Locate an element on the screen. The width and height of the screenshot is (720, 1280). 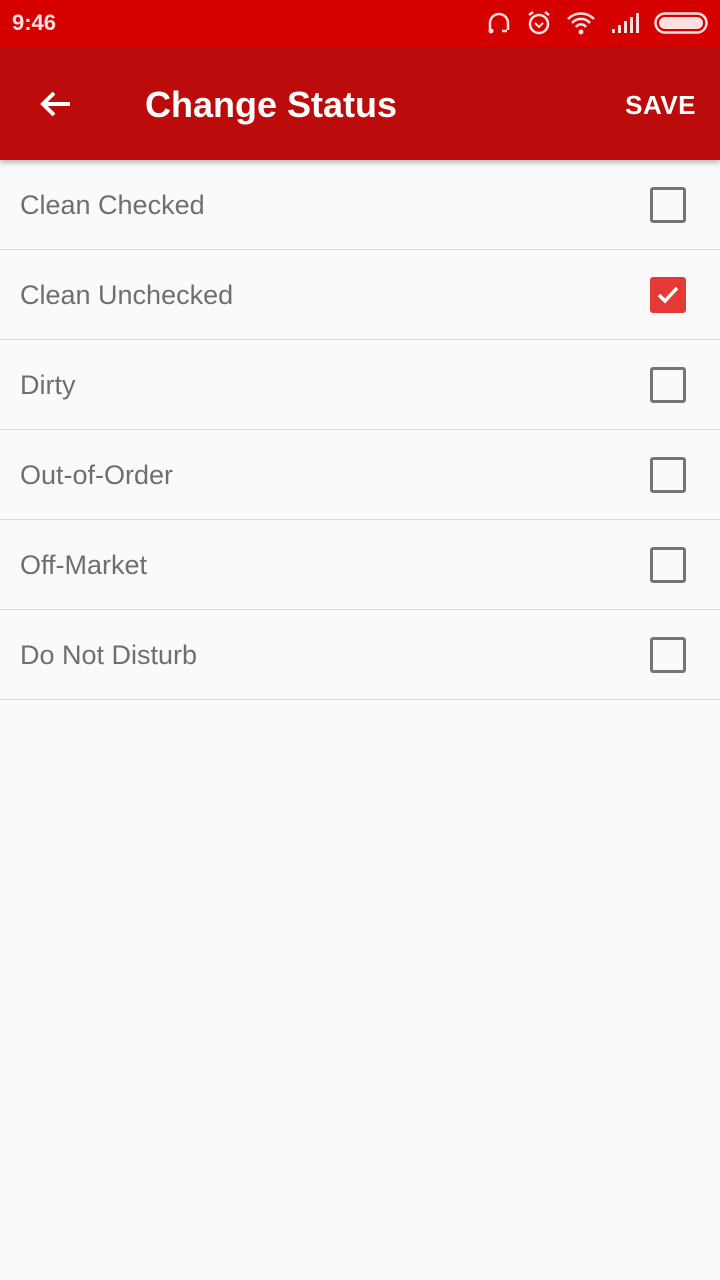
status-row-clean-checked: Clean Checked is located at coordinates (360, 205).